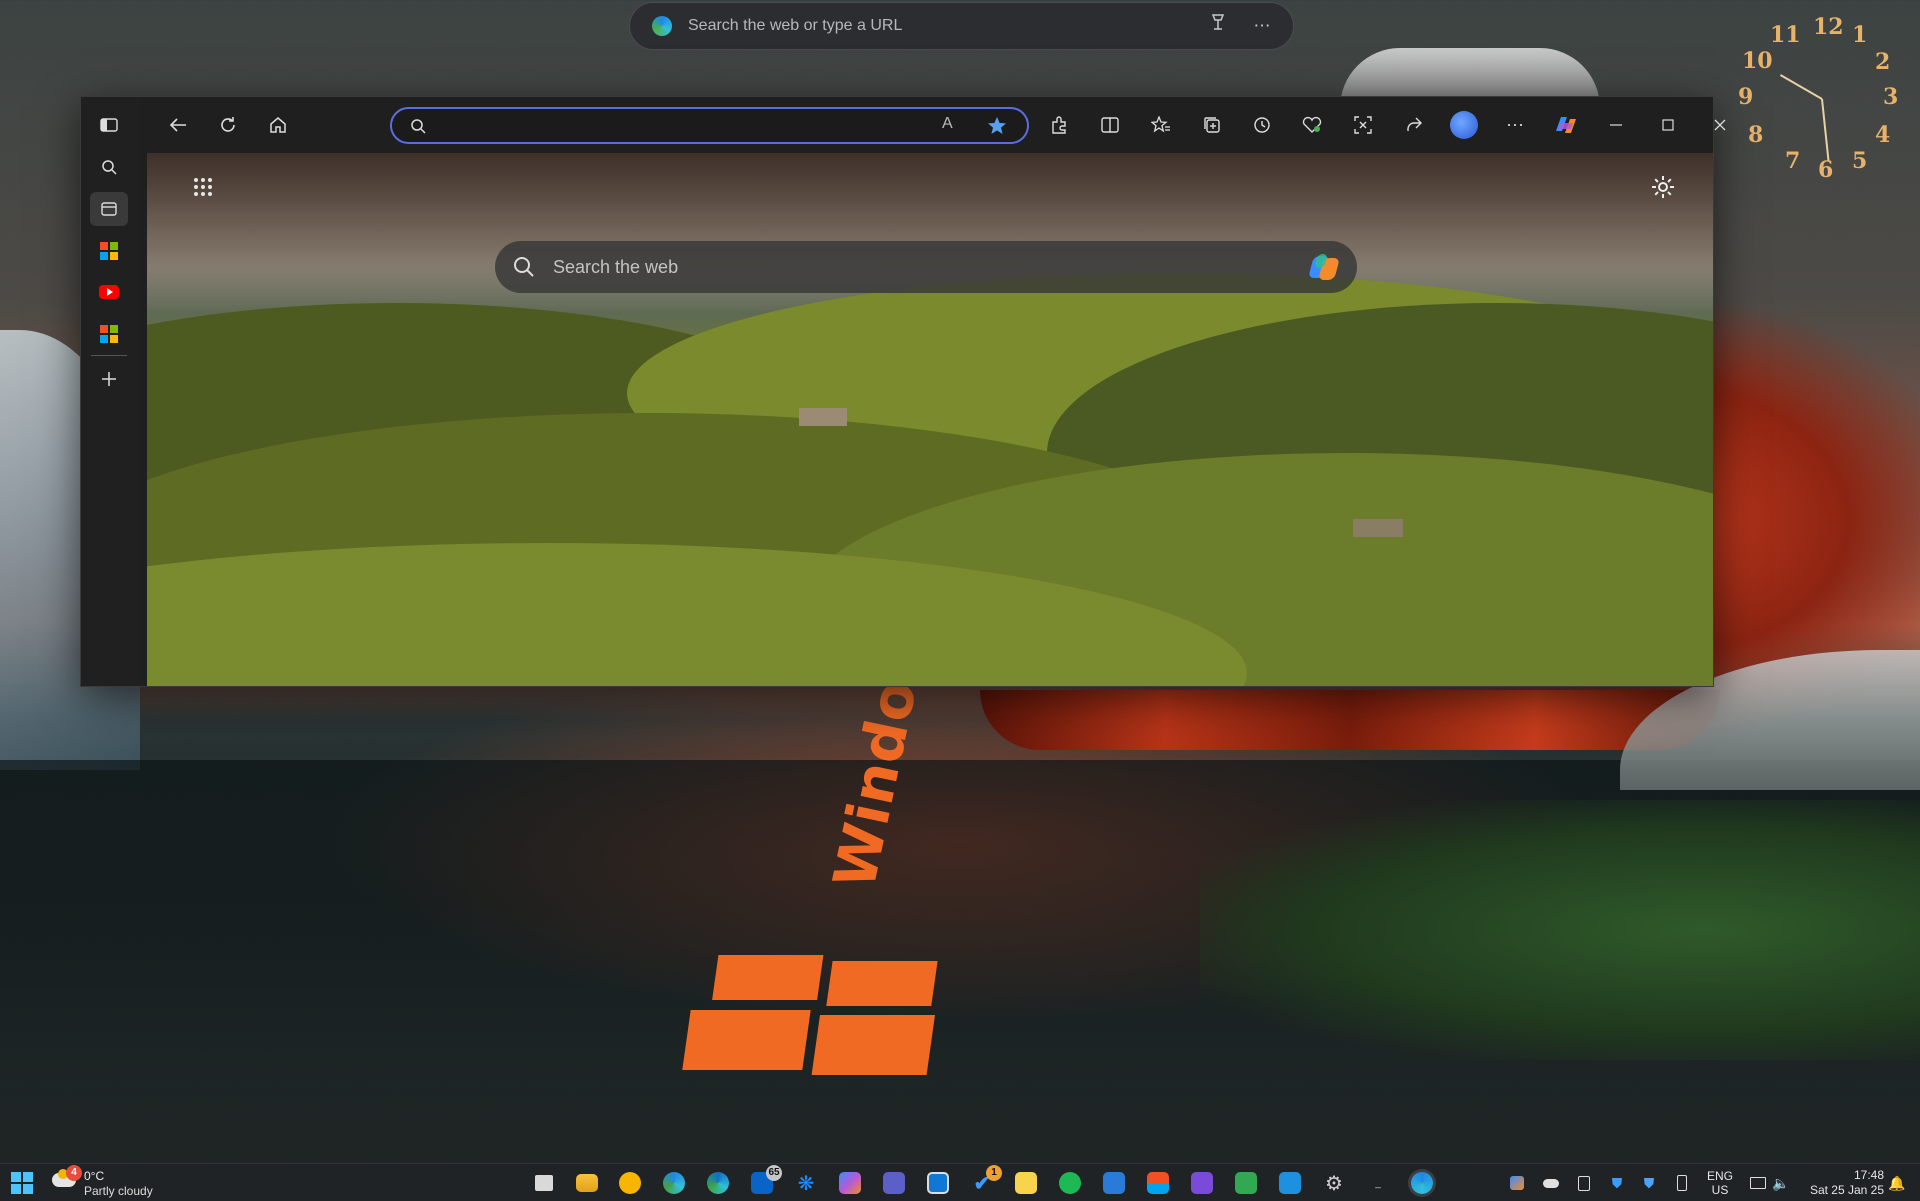  What do you see at coordinates (1825, 129) in the screenshot?
I see `clock-minute-hand` at bounding box center [1825, 129].